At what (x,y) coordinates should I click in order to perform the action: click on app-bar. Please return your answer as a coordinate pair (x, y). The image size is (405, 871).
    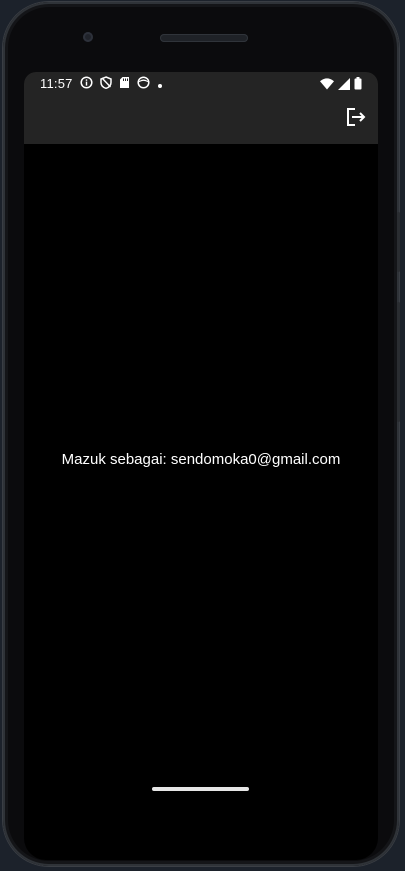
    Looking at the image, I should click on (201, 120).